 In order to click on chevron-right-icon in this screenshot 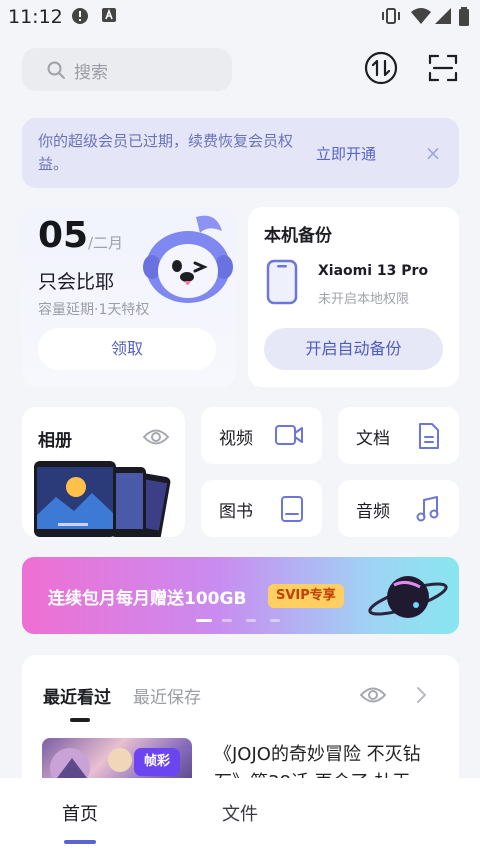, I will do `click(421, 695)`.